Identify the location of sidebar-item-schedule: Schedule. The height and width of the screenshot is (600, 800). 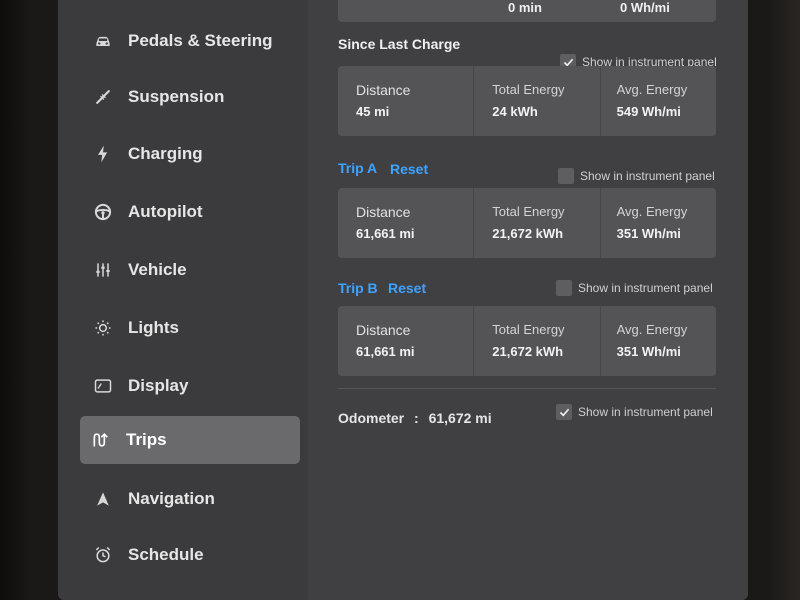
(190, 555).